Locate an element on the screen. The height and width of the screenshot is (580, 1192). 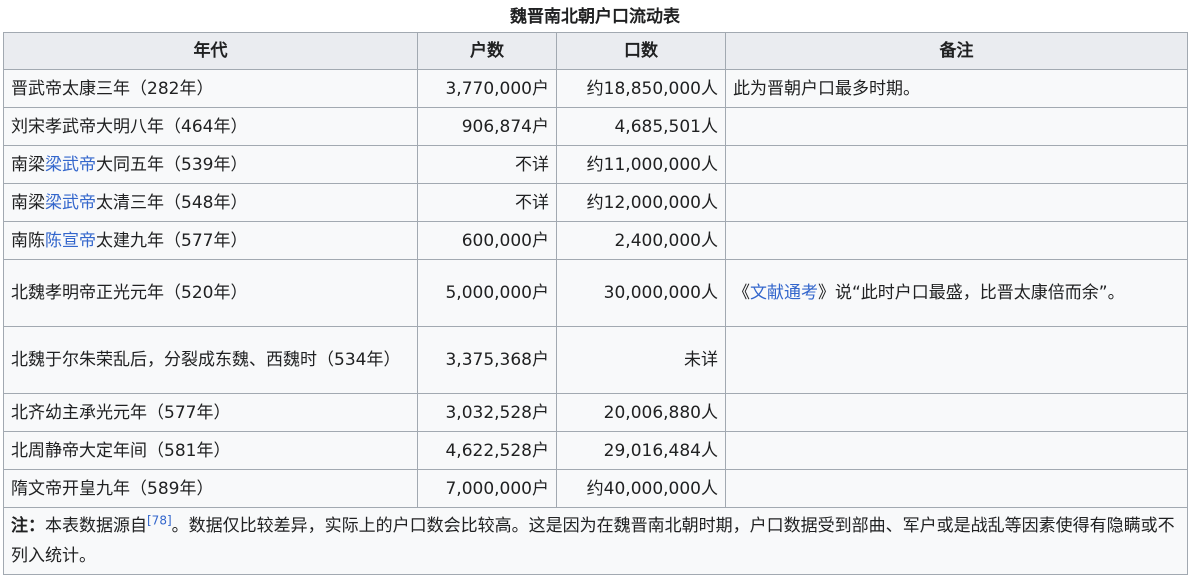
population-cell: 4,685,501人 is located at coordinates (641, 126).